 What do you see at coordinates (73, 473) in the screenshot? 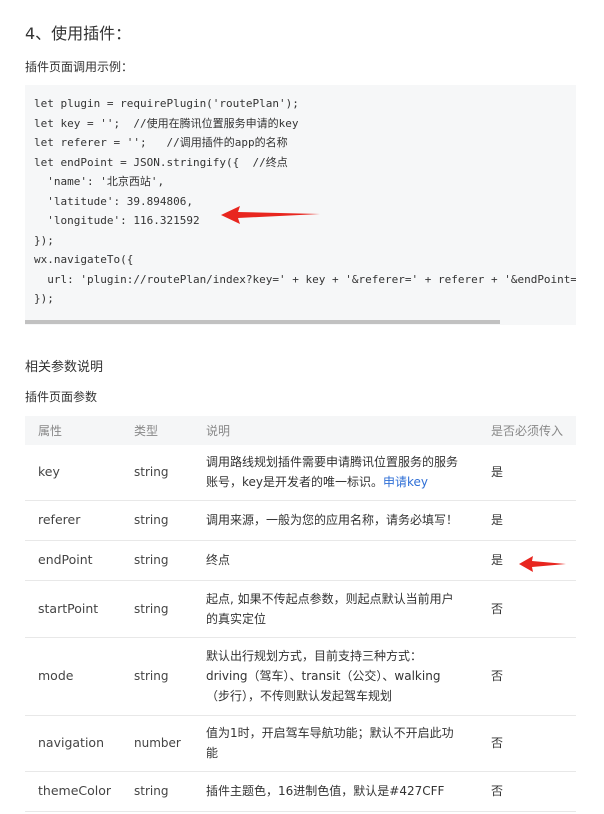
I see `param-name: key` at bounding box center [73, 473].